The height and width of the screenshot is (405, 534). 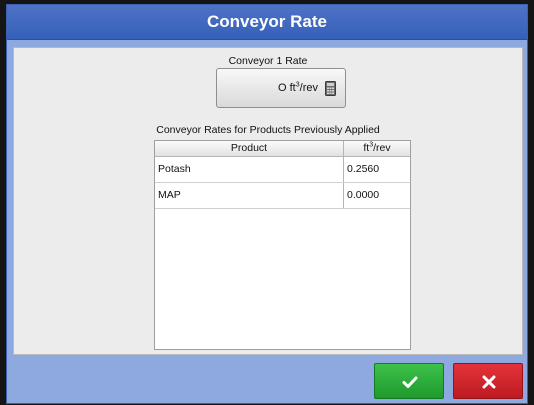 What do you see at coordinates (363, 169) in the screenshot?
I see `rate-cell: 0.2560` at bounding box center [363, 169].